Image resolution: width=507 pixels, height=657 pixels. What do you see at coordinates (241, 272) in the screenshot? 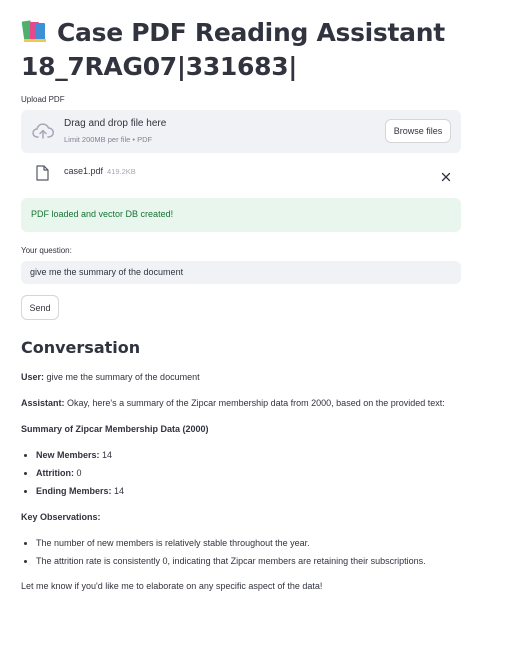
I see `question-input: give me the summary of the document` at bounding box center [241, 272].